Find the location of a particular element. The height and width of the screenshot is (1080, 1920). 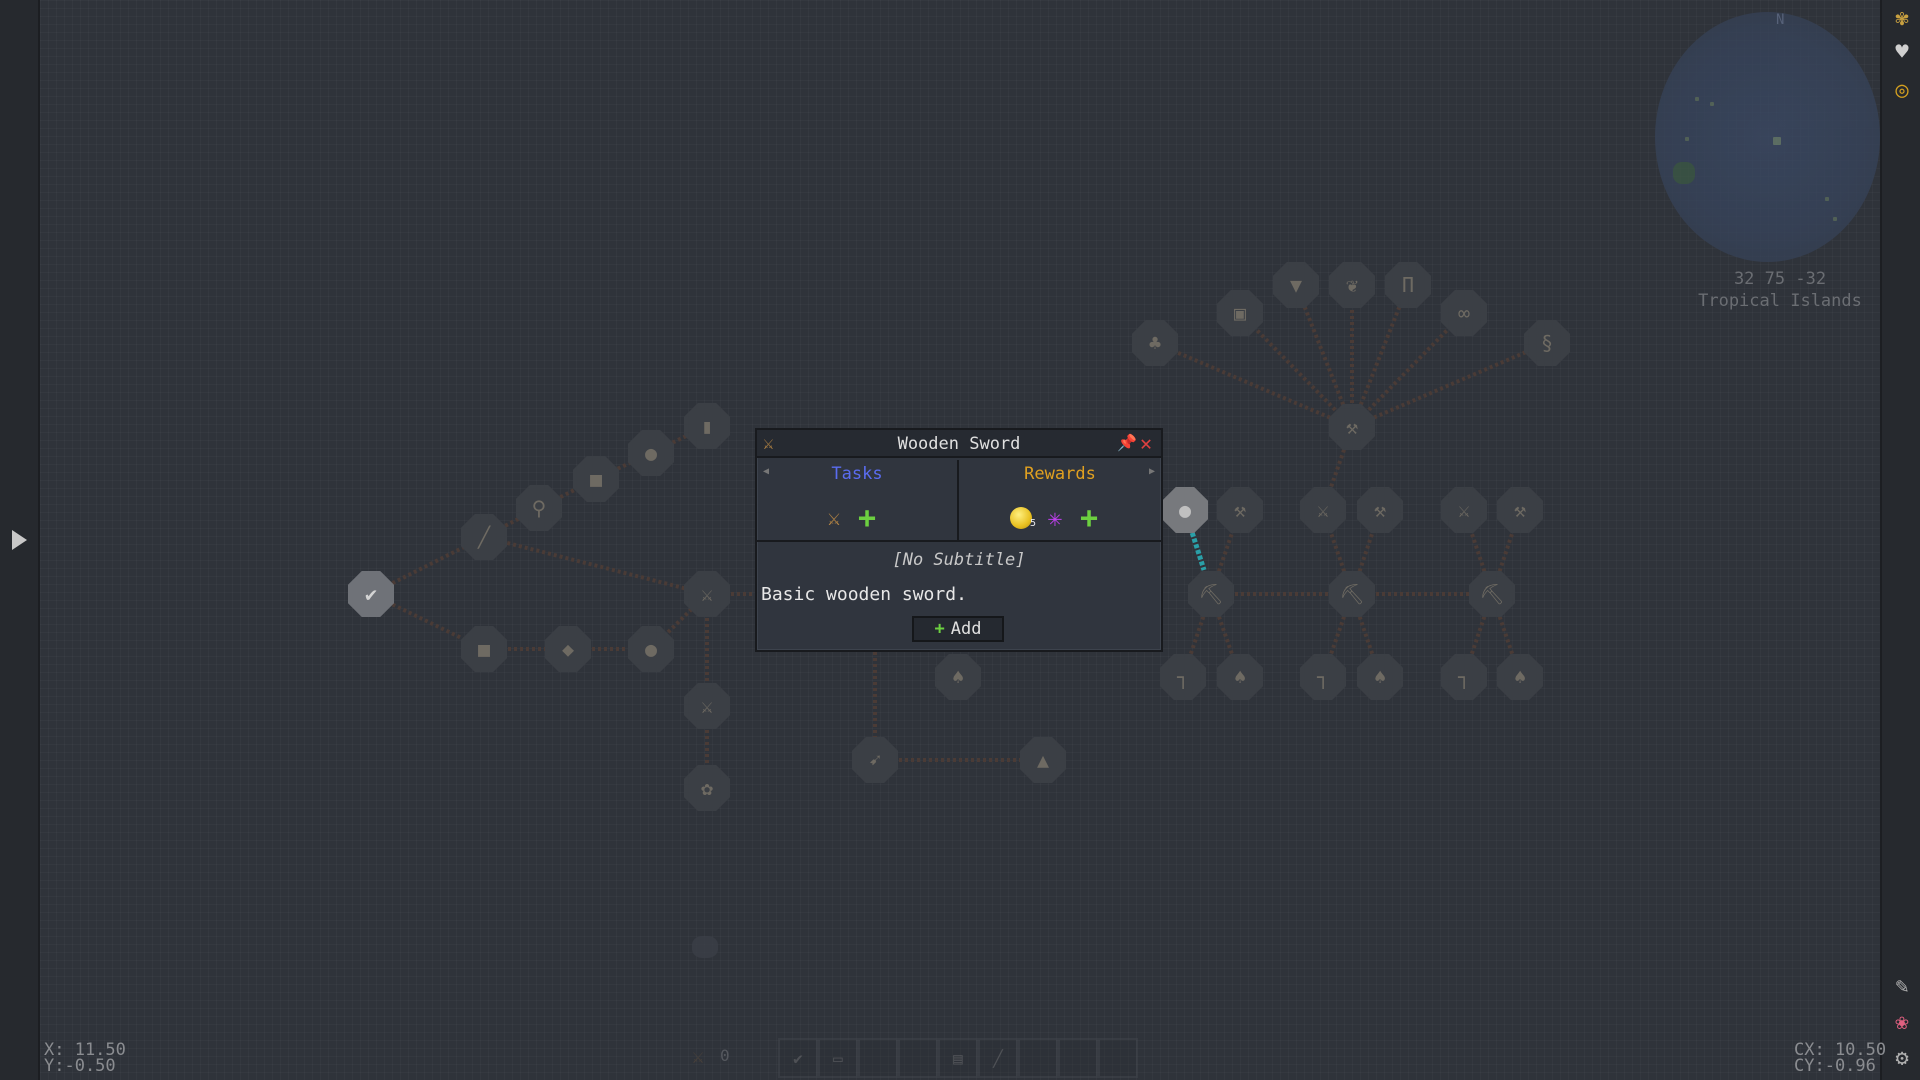

add-task-button: + is located at coordinates (867, 518).